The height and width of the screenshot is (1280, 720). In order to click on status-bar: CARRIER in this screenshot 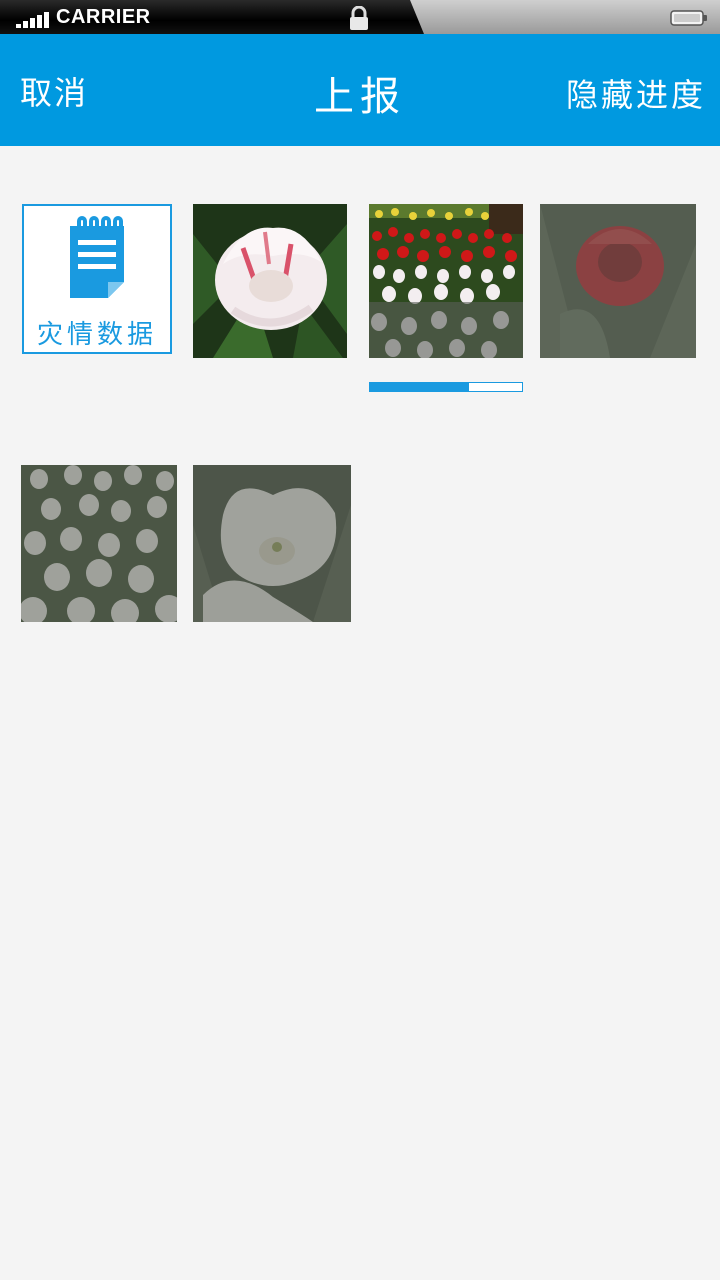, I will do `click(360, 17)`.